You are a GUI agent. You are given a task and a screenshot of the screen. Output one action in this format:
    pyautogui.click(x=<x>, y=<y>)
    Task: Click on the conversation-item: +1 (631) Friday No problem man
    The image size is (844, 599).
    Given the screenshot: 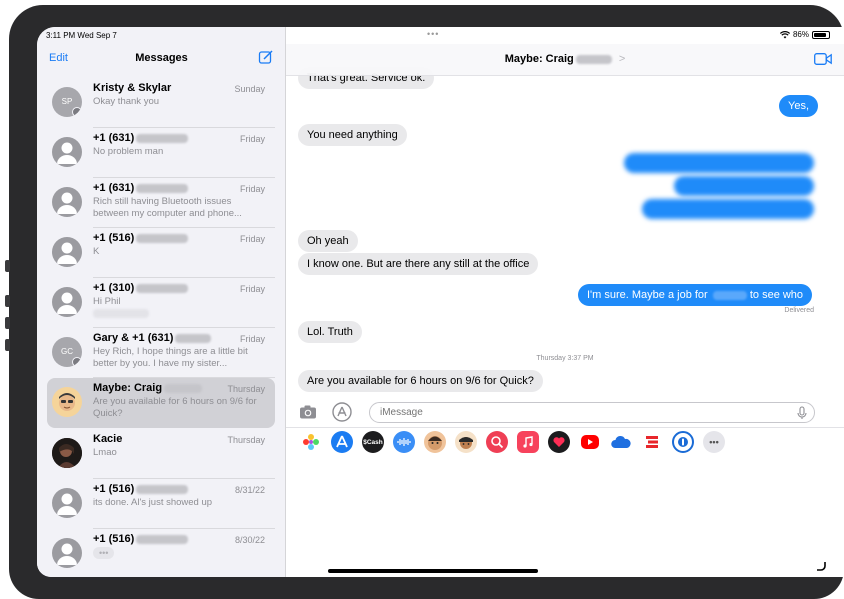 What is the action you would take?
    pyautogui.click(x=161, y=153)
    